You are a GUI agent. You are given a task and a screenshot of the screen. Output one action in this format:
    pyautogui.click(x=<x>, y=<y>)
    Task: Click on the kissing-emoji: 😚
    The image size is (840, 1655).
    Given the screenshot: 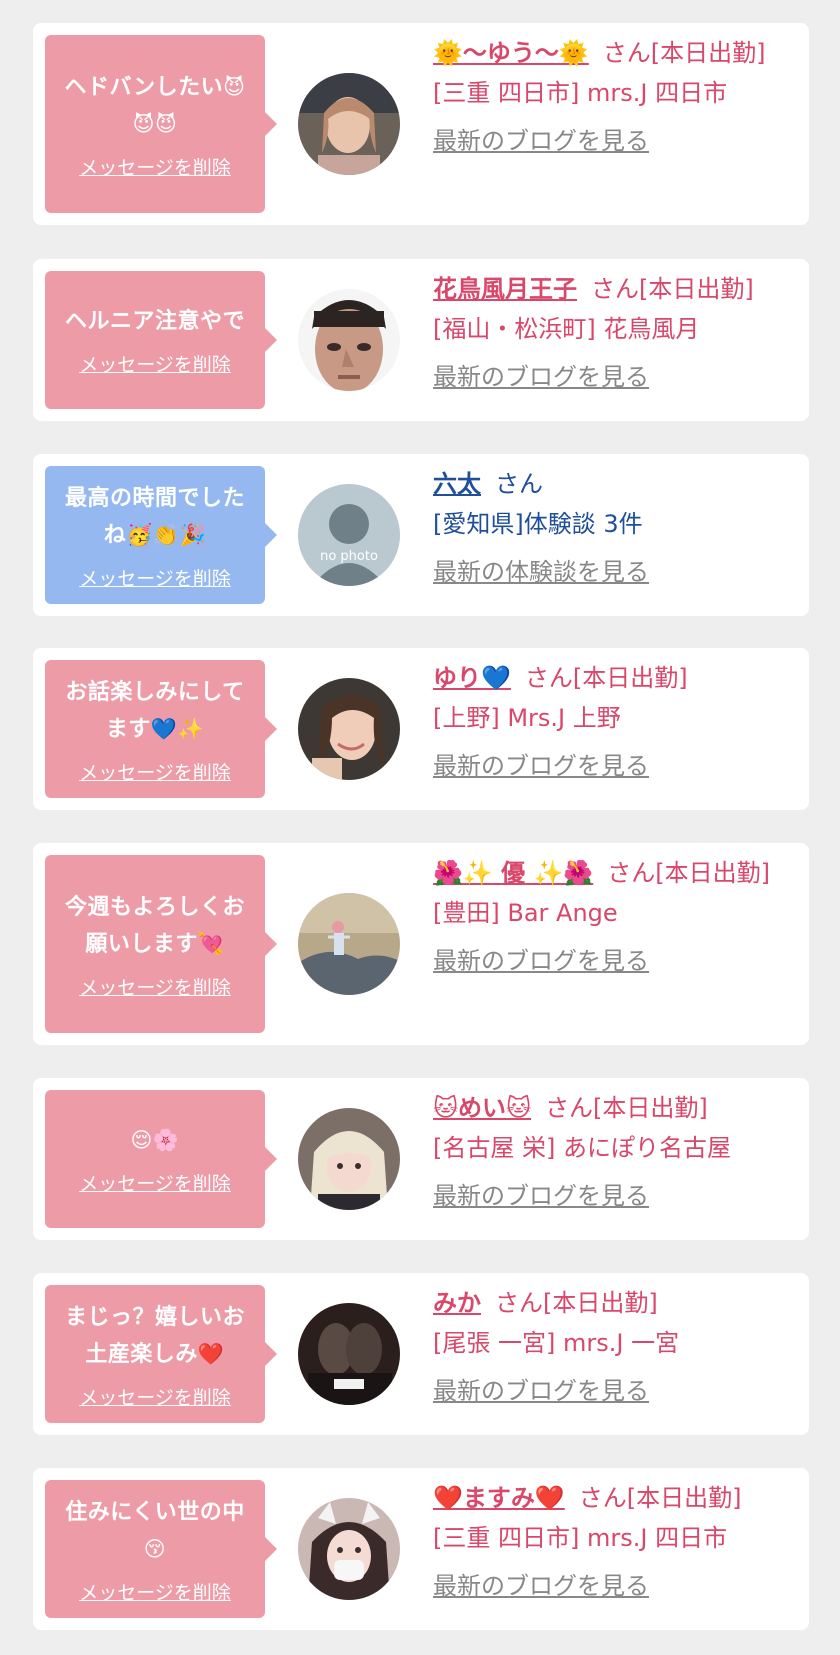 What is the action you would take?
    pyautogui.click(x=155, y=1548)
    